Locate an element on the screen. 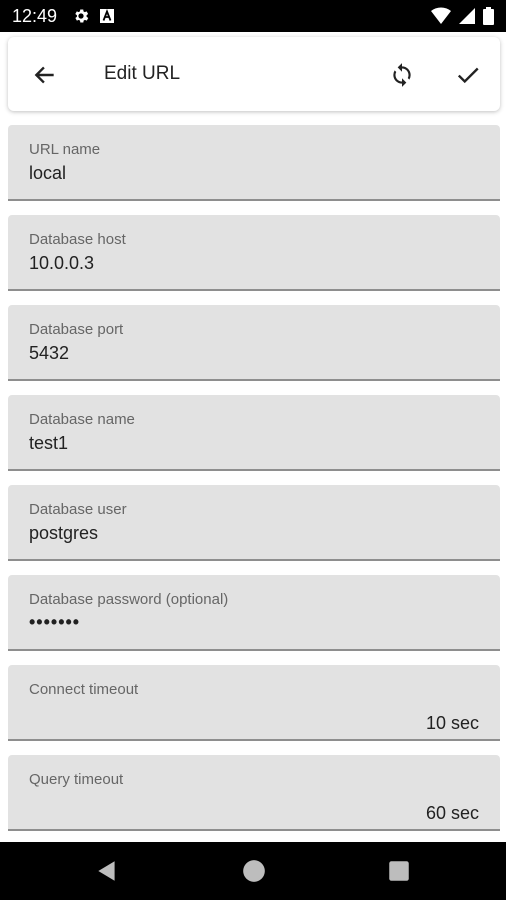 The width and height of the screenshot is (506, 900). status-icons-right is located at coordinates (462, 16).